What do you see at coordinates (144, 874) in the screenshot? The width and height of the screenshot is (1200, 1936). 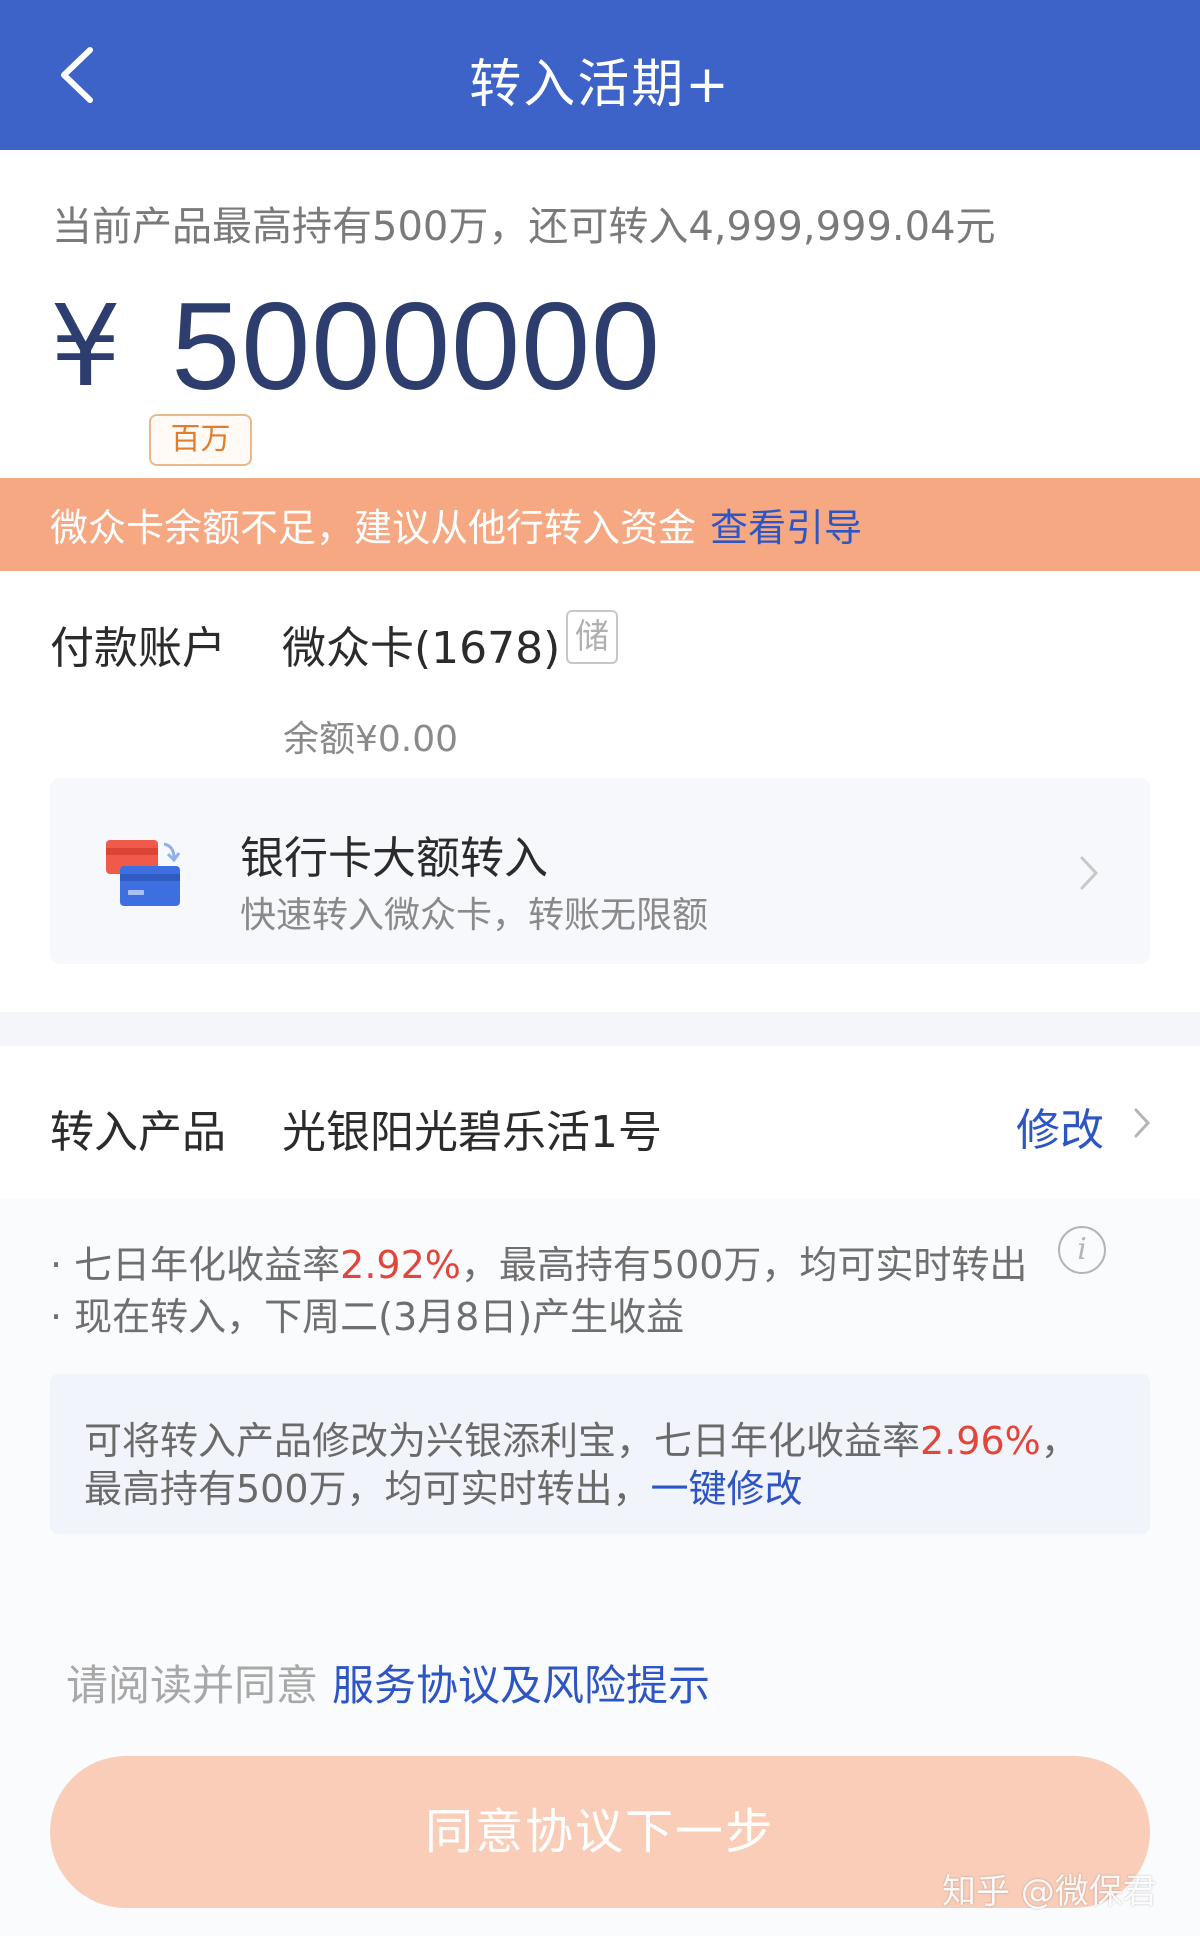 I see `bank-cards-icon` at bounding box center [144, 874].